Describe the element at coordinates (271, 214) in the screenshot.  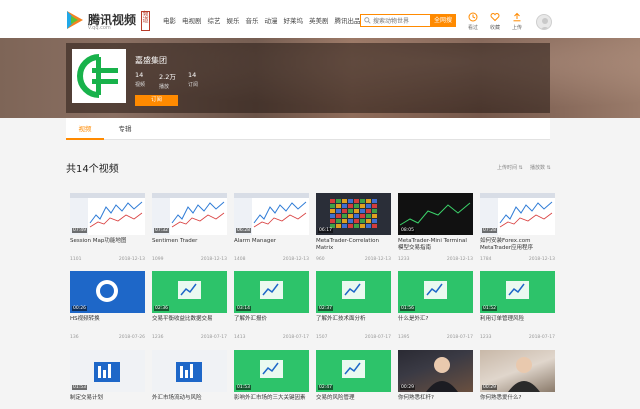
I see `video-thumbnail: 06:28` at that location.